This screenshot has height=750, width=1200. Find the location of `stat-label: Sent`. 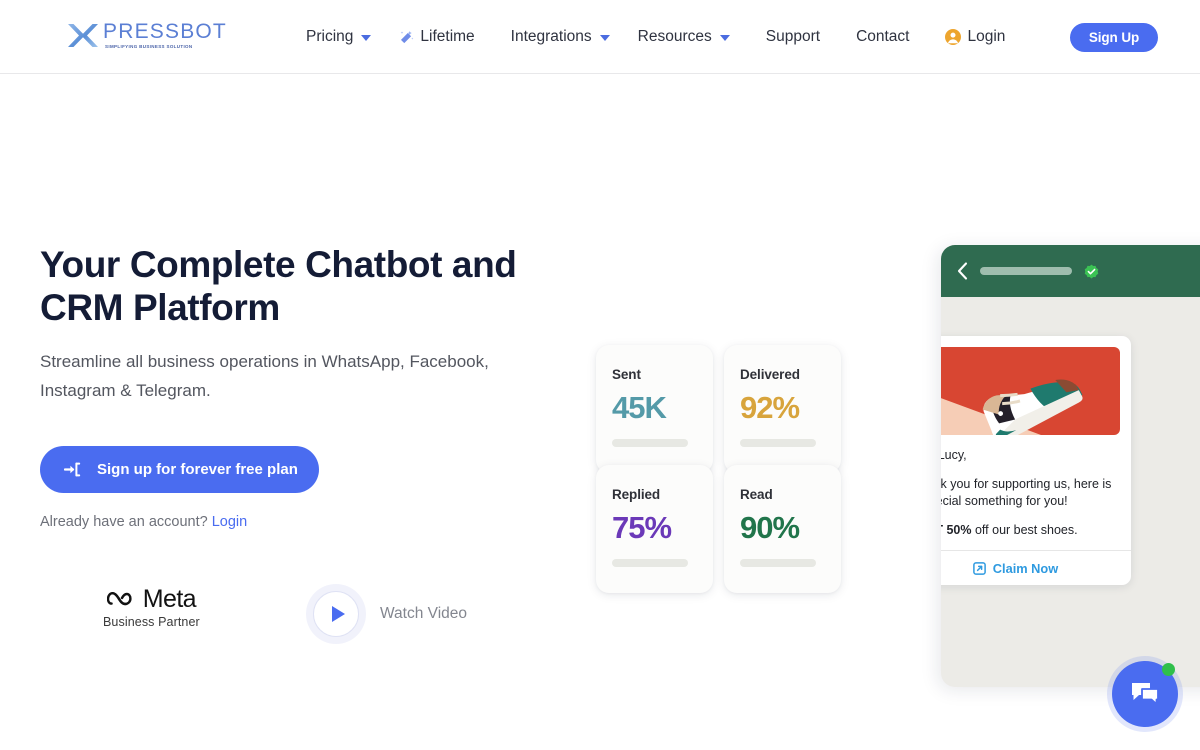

stat-label: Sent is located at coordinates (626, 374).